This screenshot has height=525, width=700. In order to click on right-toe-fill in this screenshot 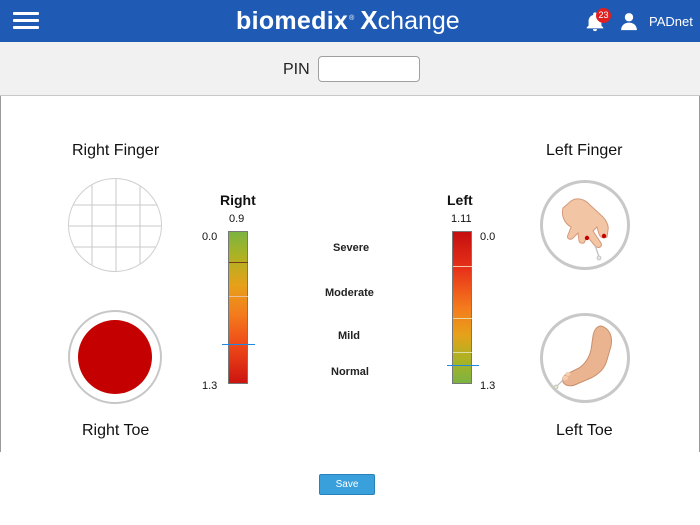, I will do `click(115, 357)`.